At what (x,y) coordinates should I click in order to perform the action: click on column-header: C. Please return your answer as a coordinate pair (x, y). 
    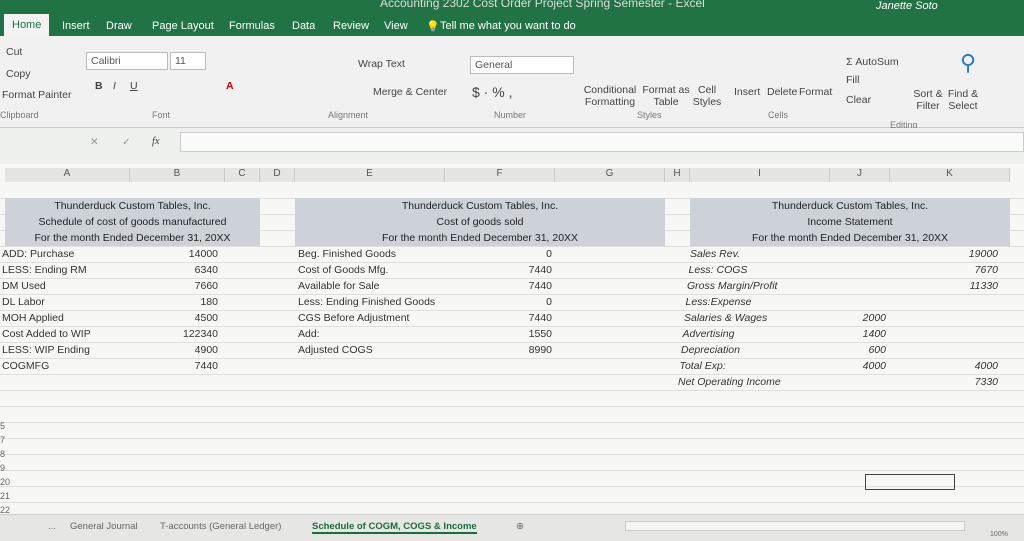
    Looking at the image, I should click on (242, 175).